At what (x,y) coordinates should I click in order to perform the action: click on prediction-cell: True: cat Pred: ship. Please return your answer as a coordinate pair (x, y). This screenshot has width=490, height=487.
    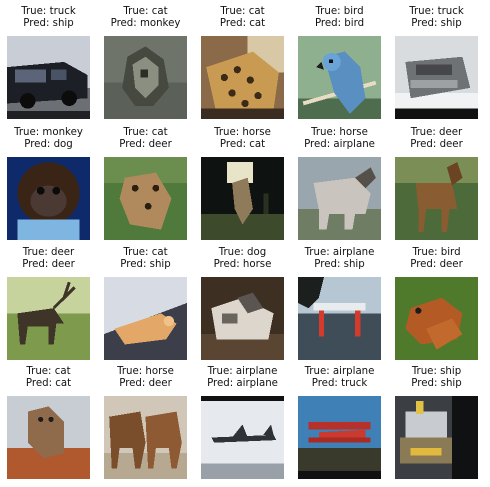
    Looking at the image, I should click on (145, 306).